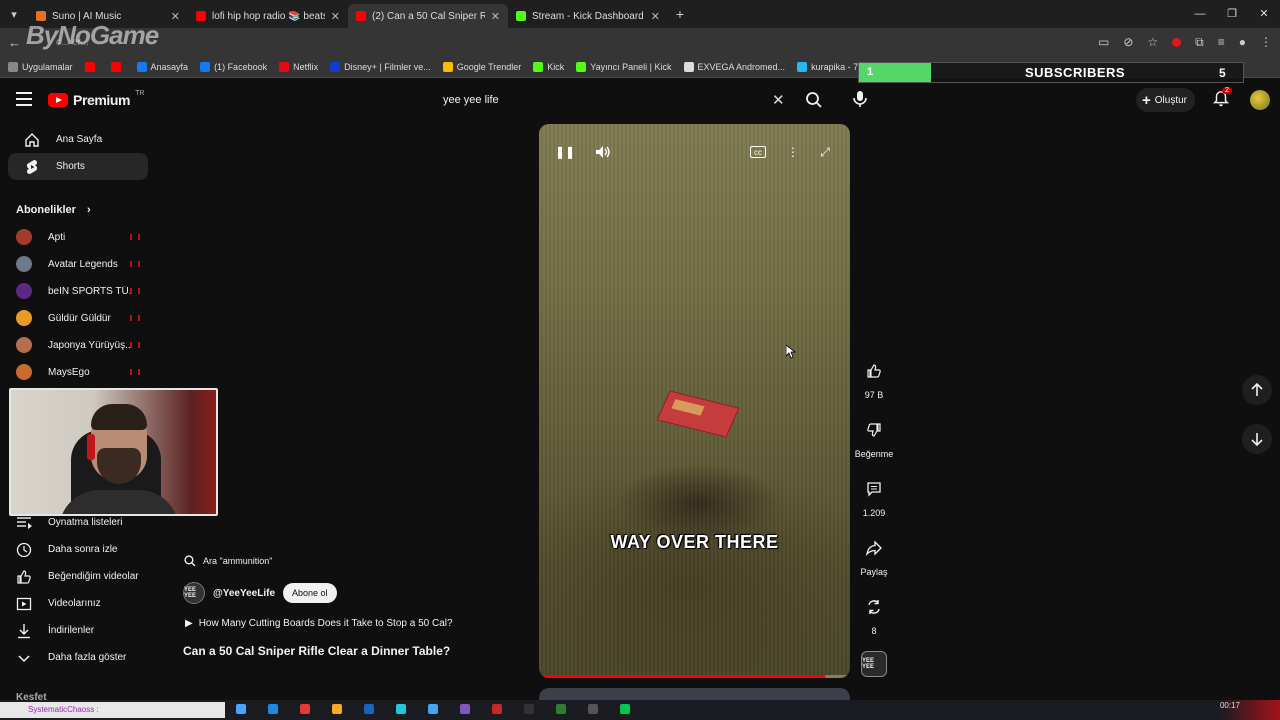 The height and width of the screenshot is (720, 1280). Describe the element at coordinates (874, 664) in the screenshot. I see `sound-channel-avatar: YEE YEE` at that location.